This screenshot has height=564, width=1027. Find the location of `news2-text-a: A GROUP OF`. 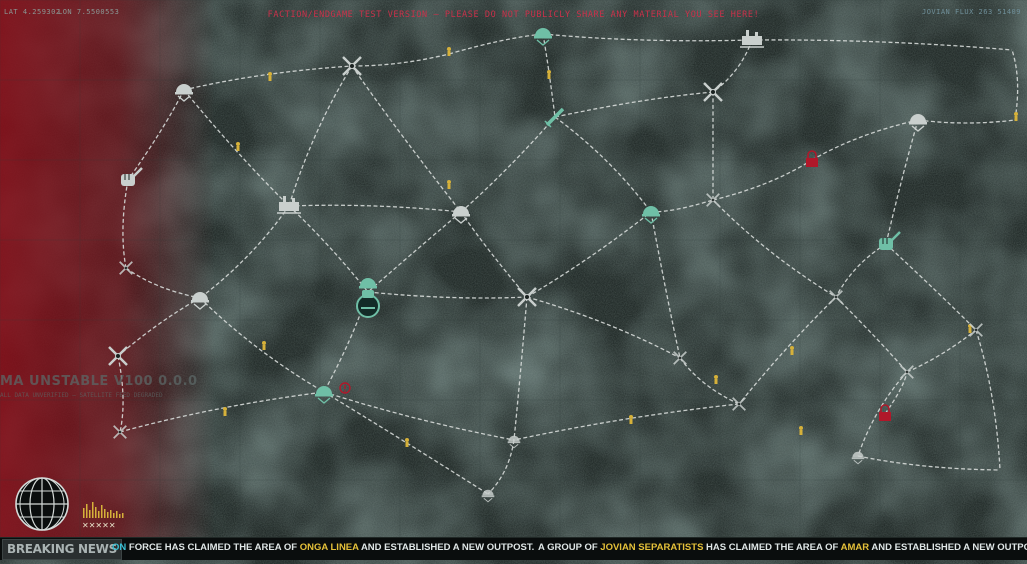

news2-text-a: A GROUP OF is located at coordinates (569, 547).